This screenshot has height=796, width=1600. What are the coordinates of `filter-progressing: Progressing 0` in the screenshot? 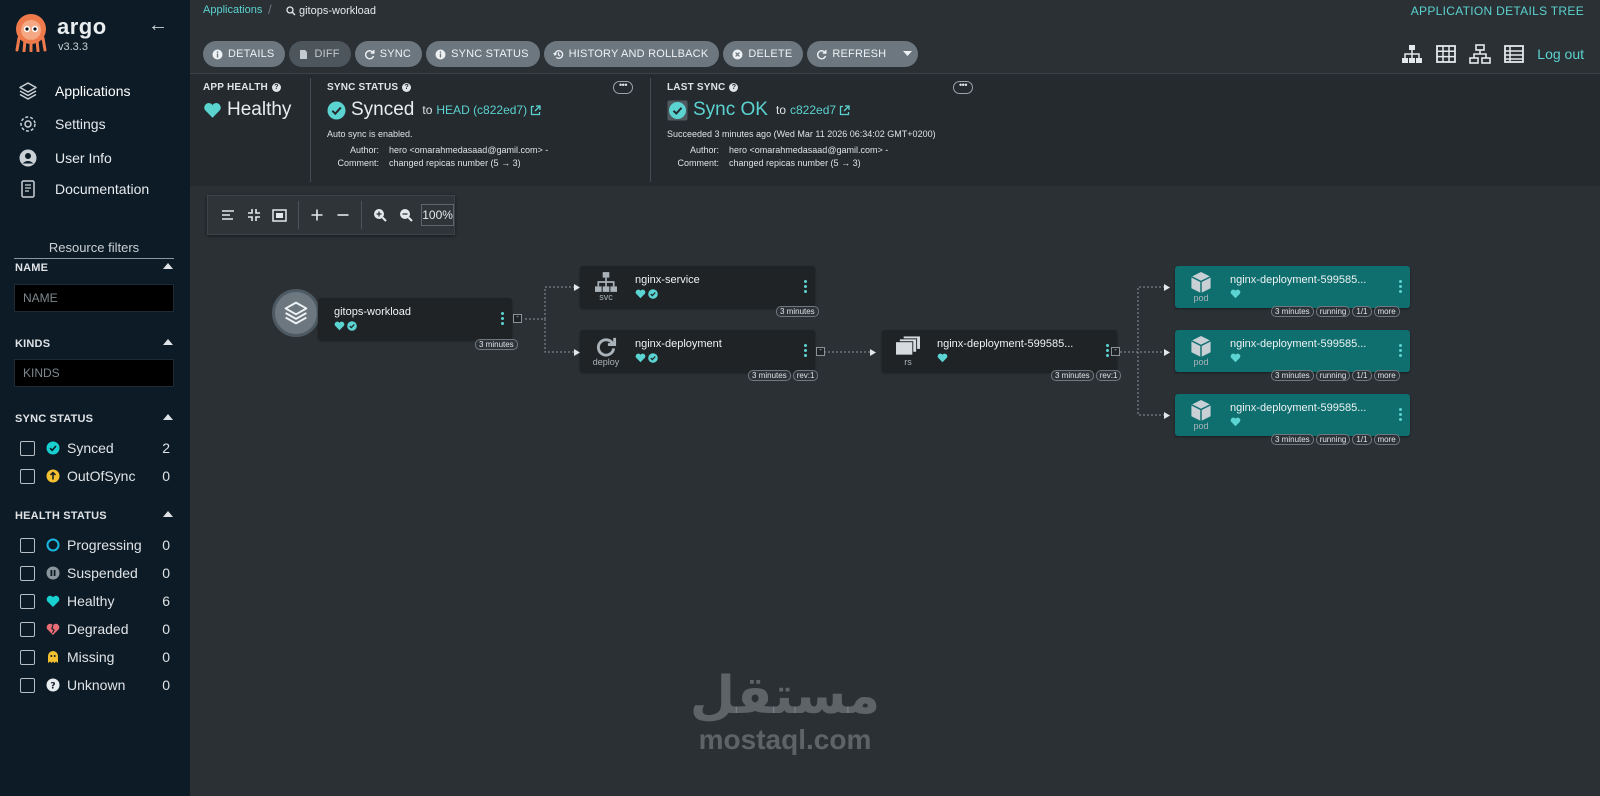 It's located at (95, 545).